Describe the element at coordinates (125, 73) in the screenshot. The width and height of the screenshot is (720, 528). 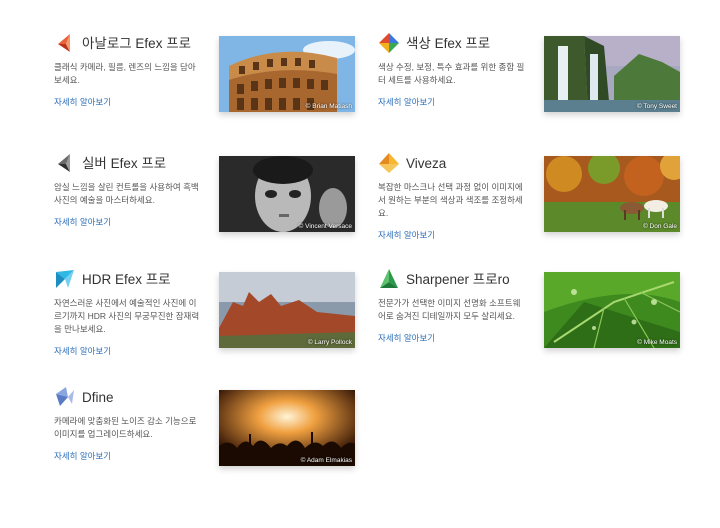
I see `product-description: 클래식 카메라, 필름, 렌즈의 느낌을 담아보세요.` at that location.